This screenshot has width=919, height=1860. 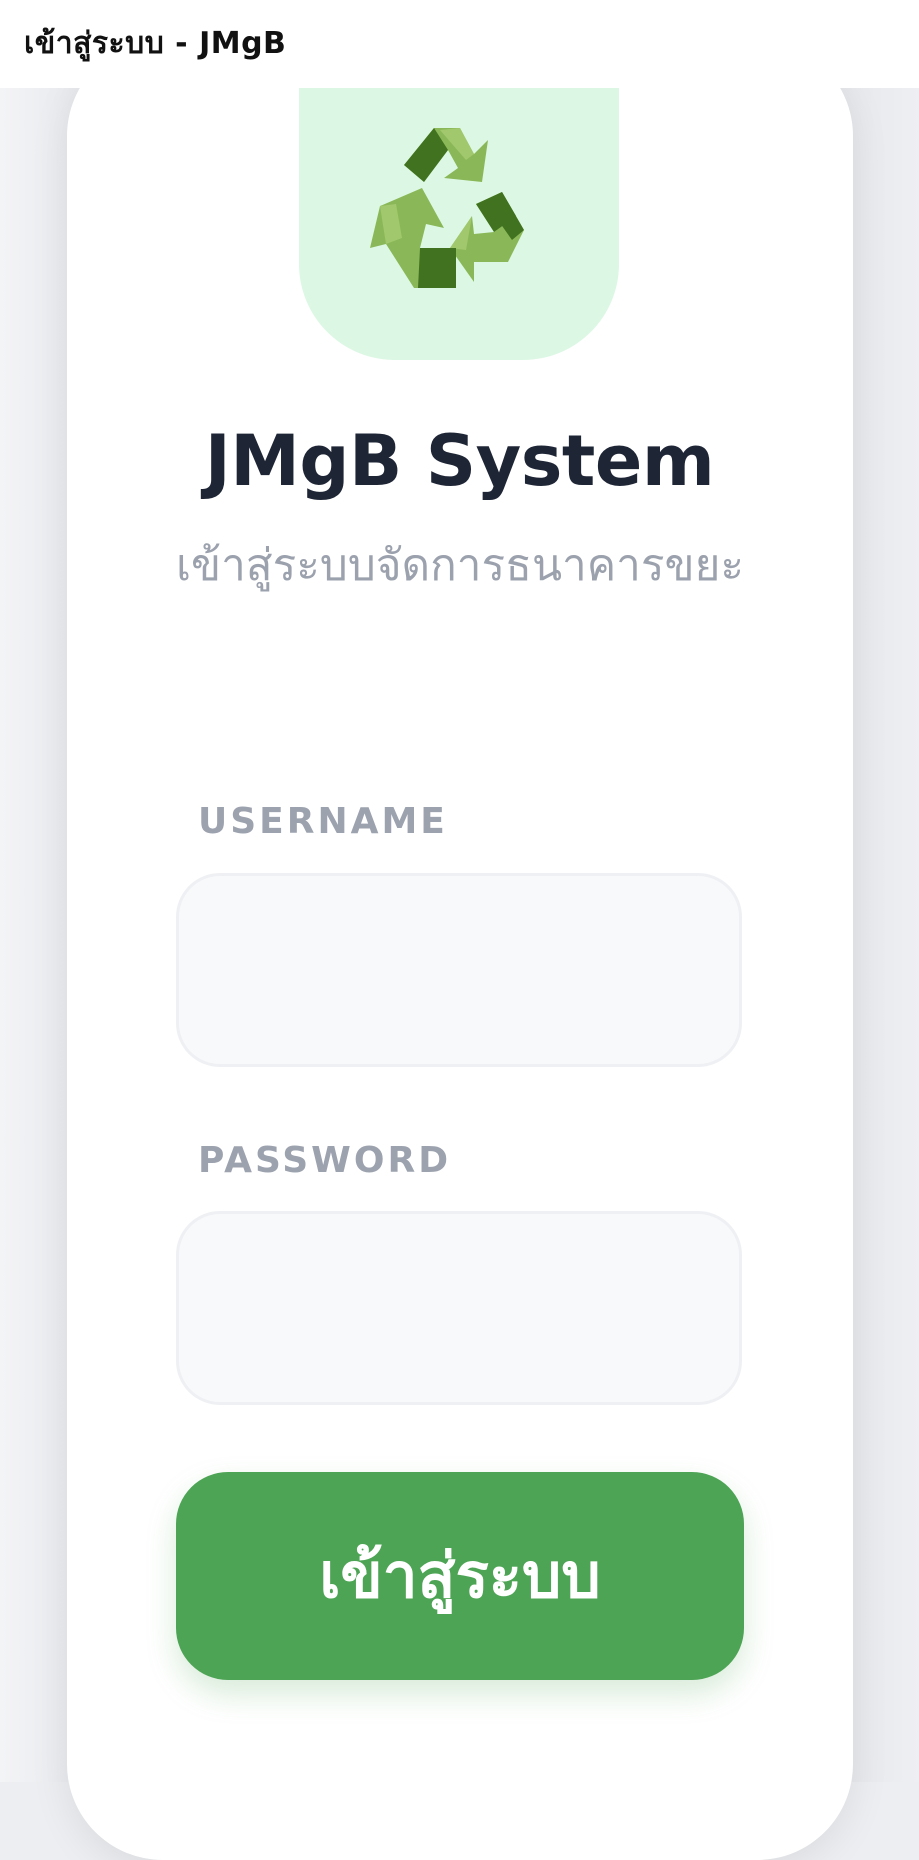 What do you see at coordinates (459, 1308) in the screenshot?
I see `password-input` at bounding box center [459, 1308].